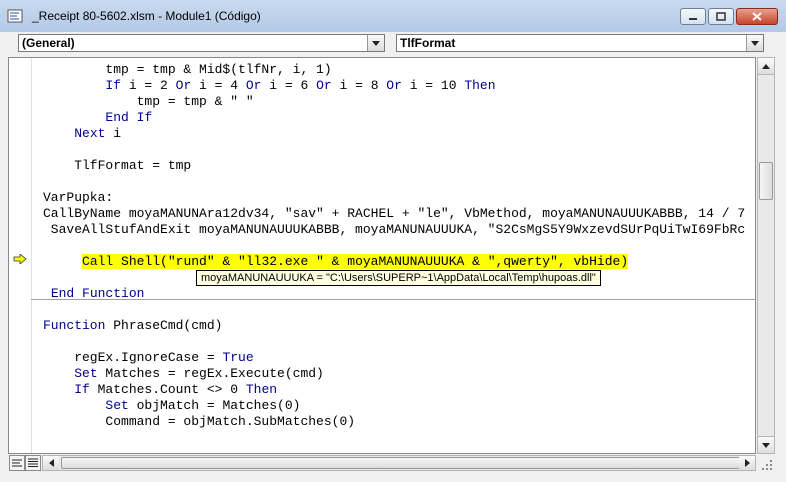  Describe the element at coordinates (201, 43) in the screenshot. I see `object-dropdown: (General)` at that location.